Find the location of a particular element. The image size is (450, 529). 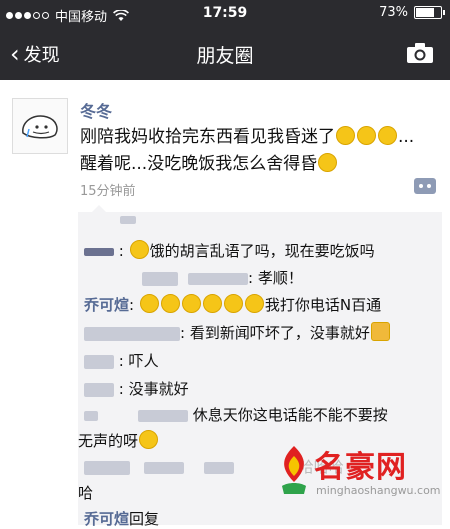

page-title: 朋友圈 is located at coordinates (225, 56).